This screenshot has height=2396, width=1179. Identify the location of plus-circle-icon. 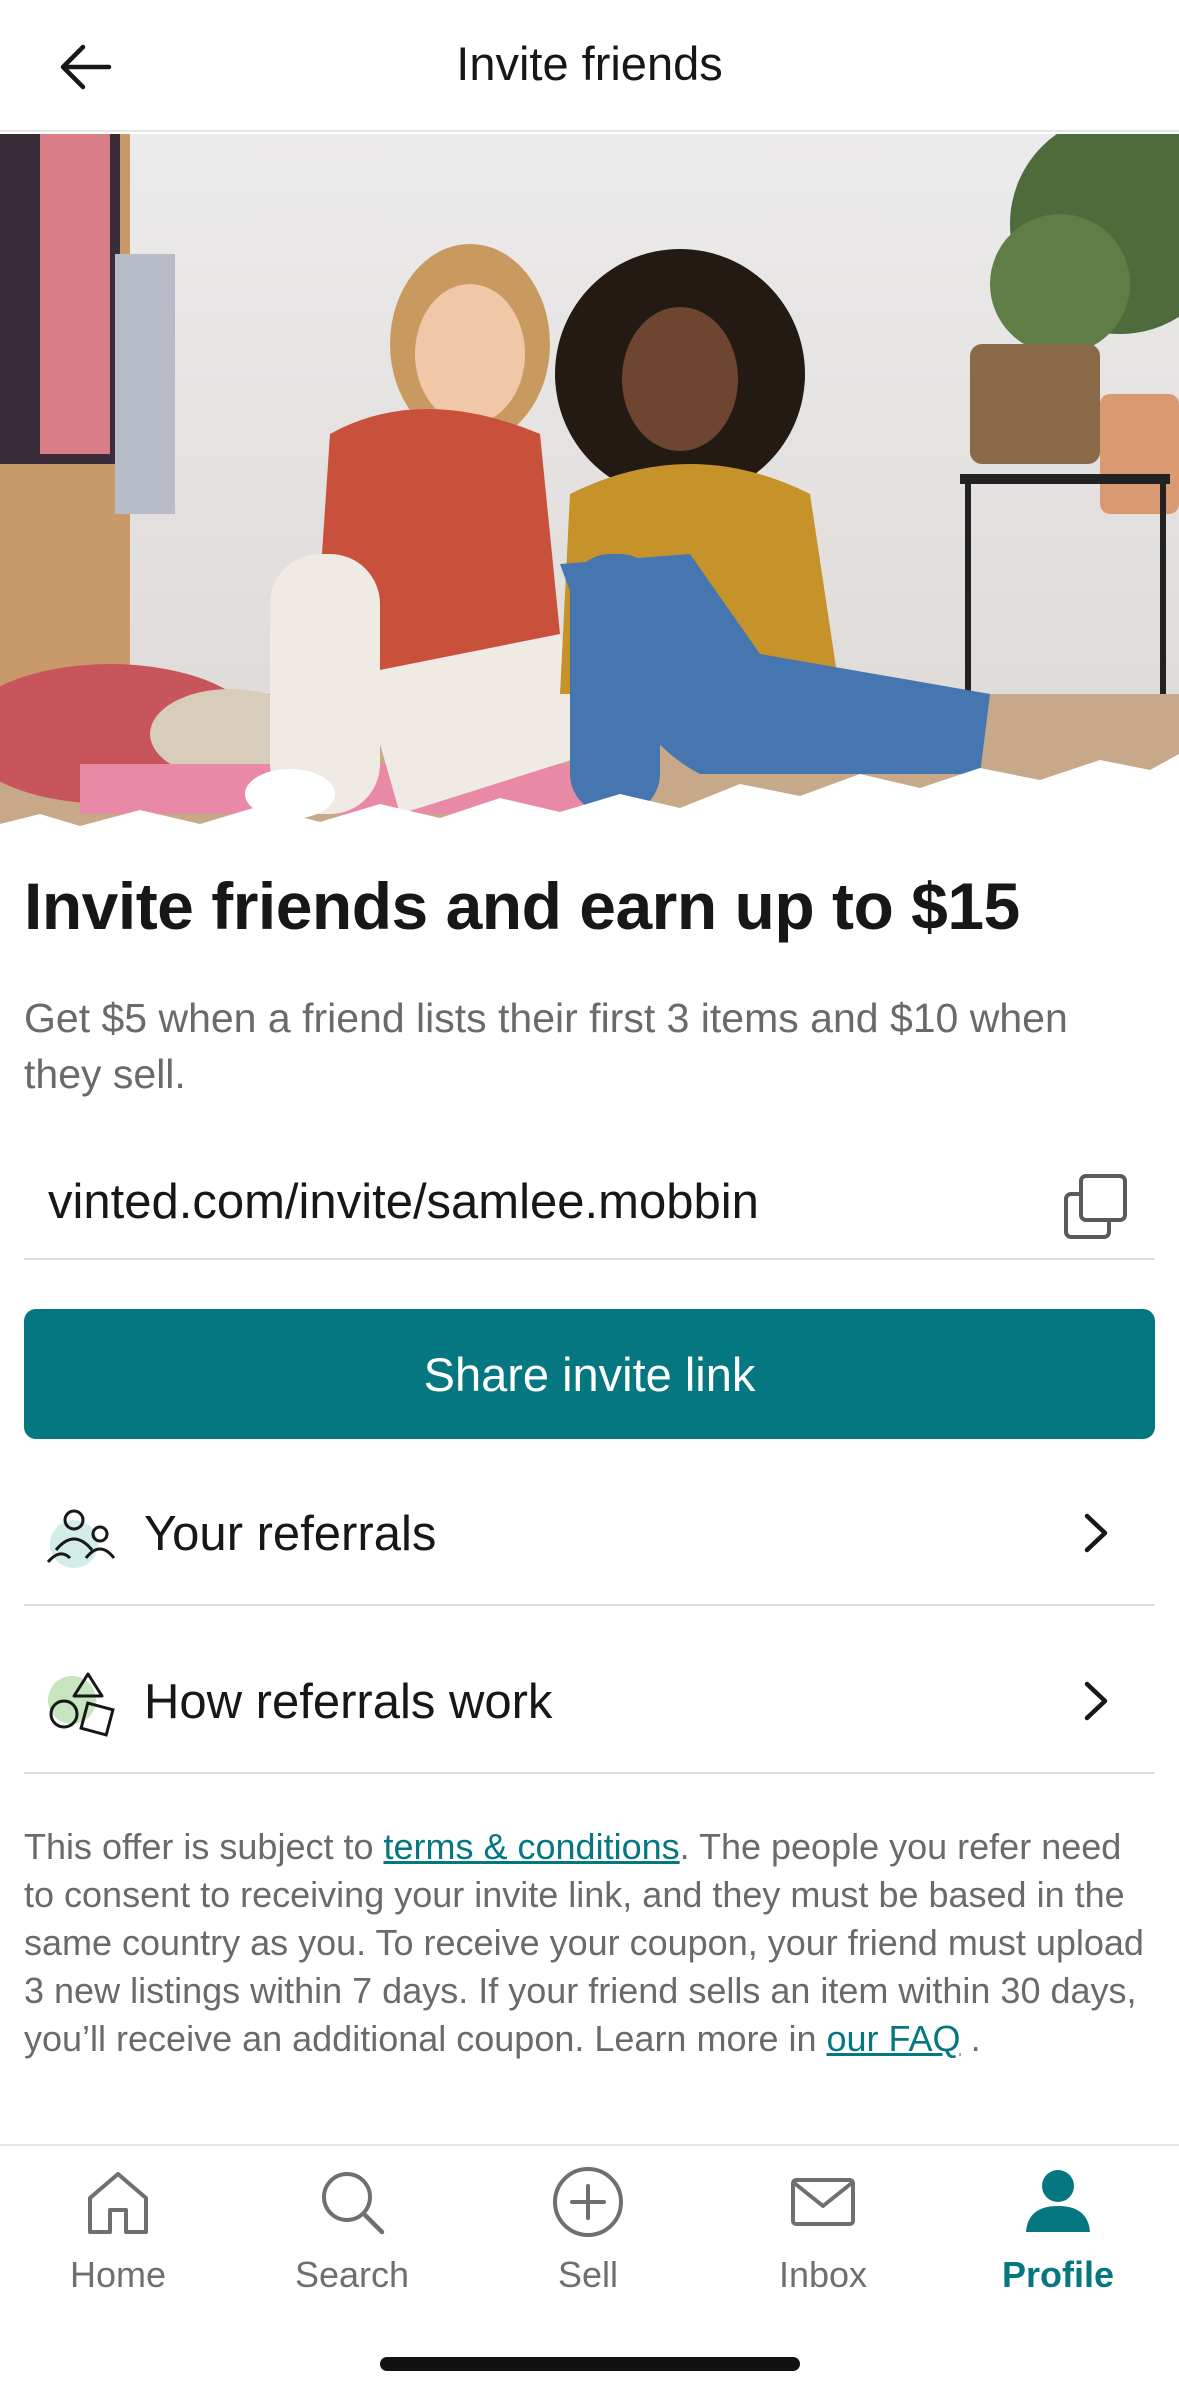
(588, 2202).